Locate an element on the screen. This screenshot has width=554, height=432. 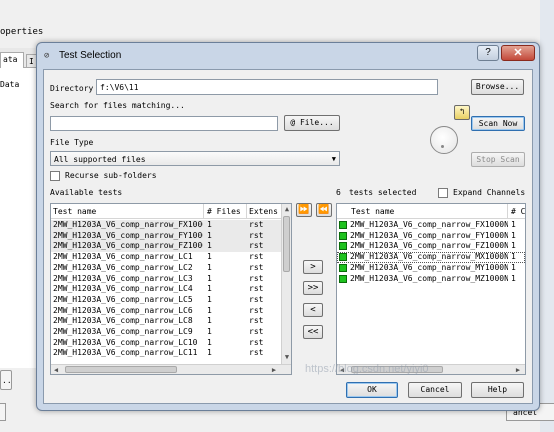
parent-tab-data: ata is located at coordinates (12, 60).